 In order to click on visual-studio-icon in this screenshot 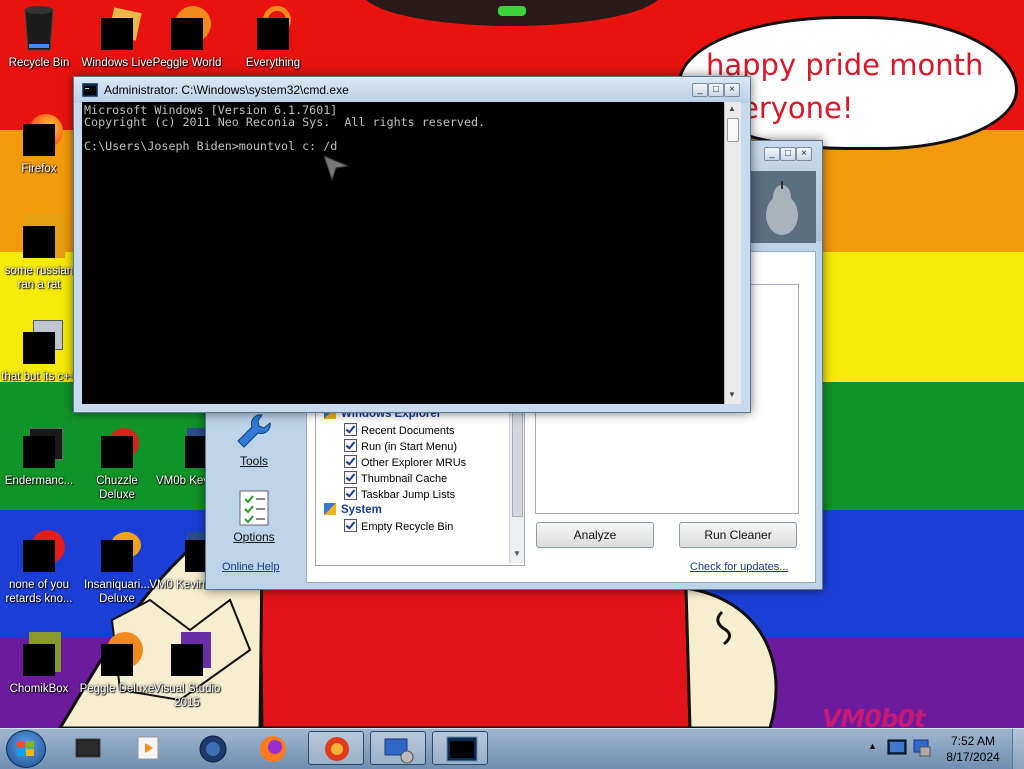, I will do `click(187, 654)`.